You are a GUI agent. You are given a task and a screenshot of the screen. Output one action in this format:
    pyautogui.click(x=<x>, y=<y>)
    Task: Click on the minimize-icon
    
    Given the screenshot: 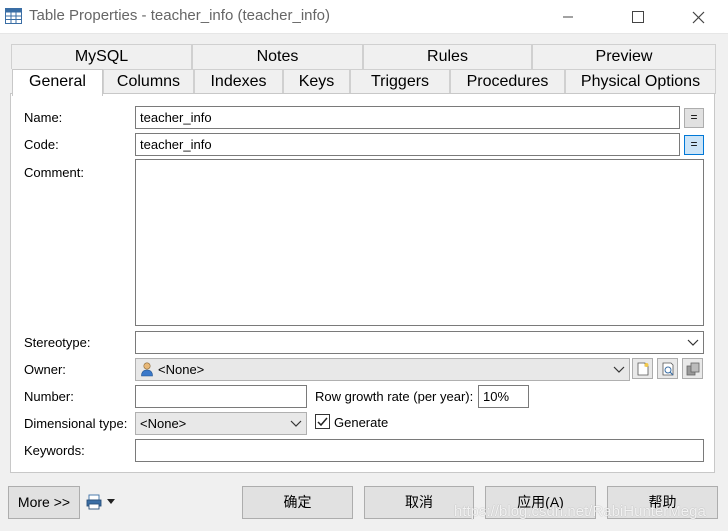 What is the action you would take?
    pyautogui.click(x=568, y=17)
    